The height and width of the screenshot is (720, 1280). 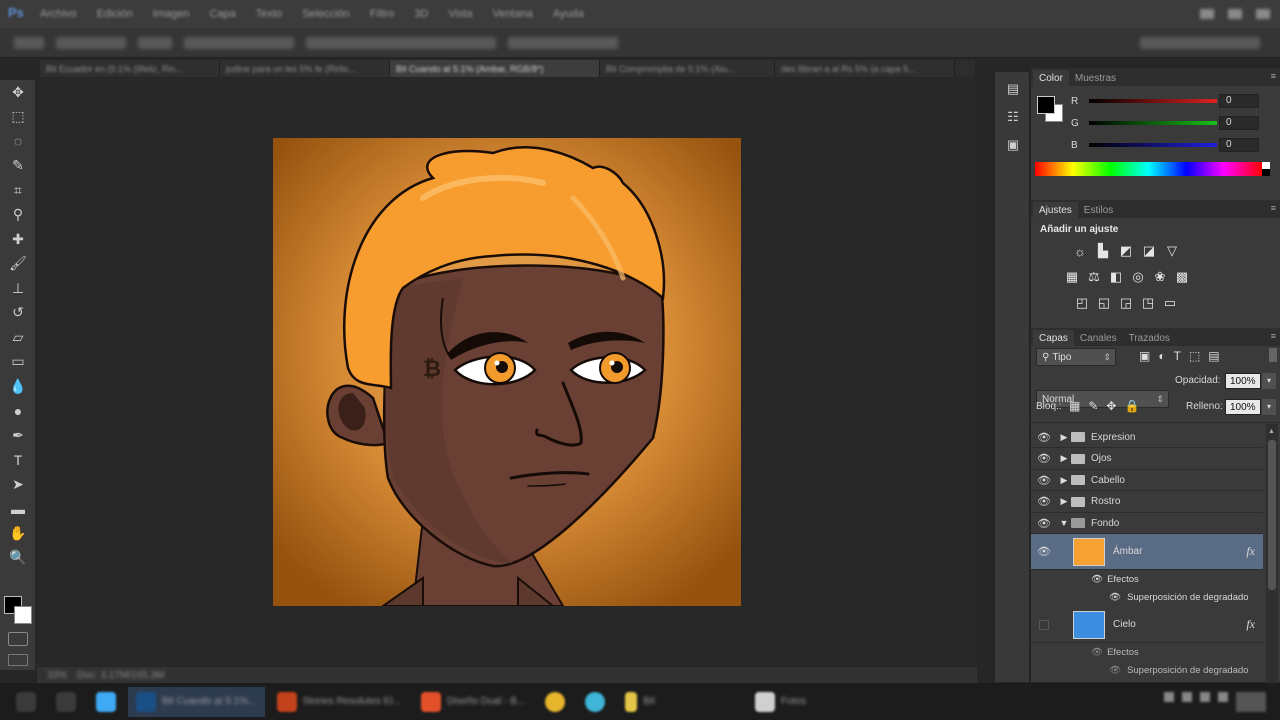 I want to click on maximize-button, so click(x=1235, y=14).